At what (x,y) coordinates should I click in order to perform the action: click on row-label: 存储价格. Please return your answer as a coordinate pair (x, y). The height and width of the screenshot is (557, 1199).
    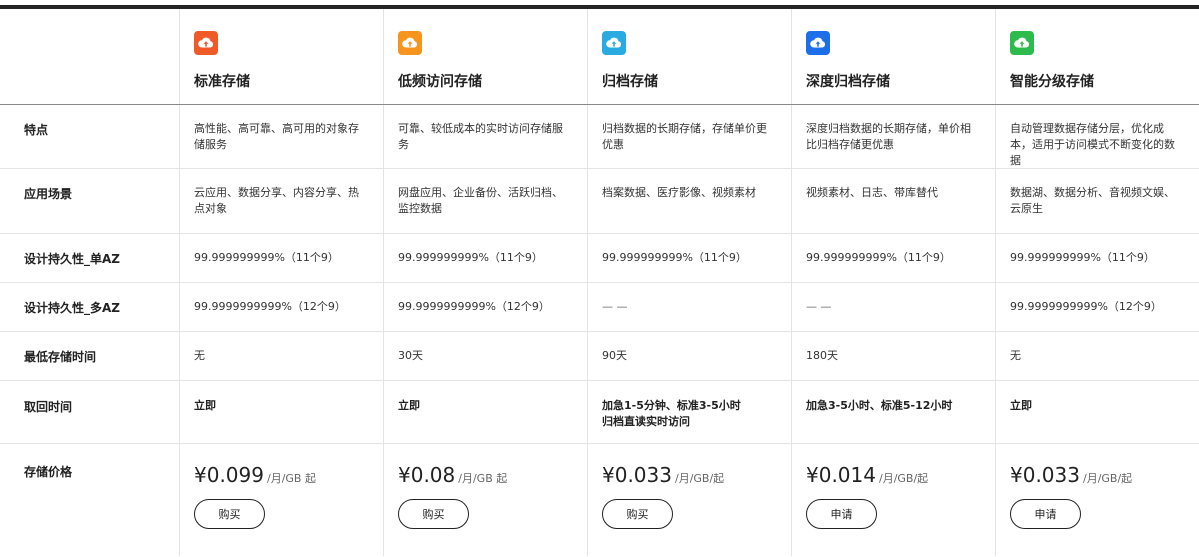
    Looking at the image, I should click on (48, 472).